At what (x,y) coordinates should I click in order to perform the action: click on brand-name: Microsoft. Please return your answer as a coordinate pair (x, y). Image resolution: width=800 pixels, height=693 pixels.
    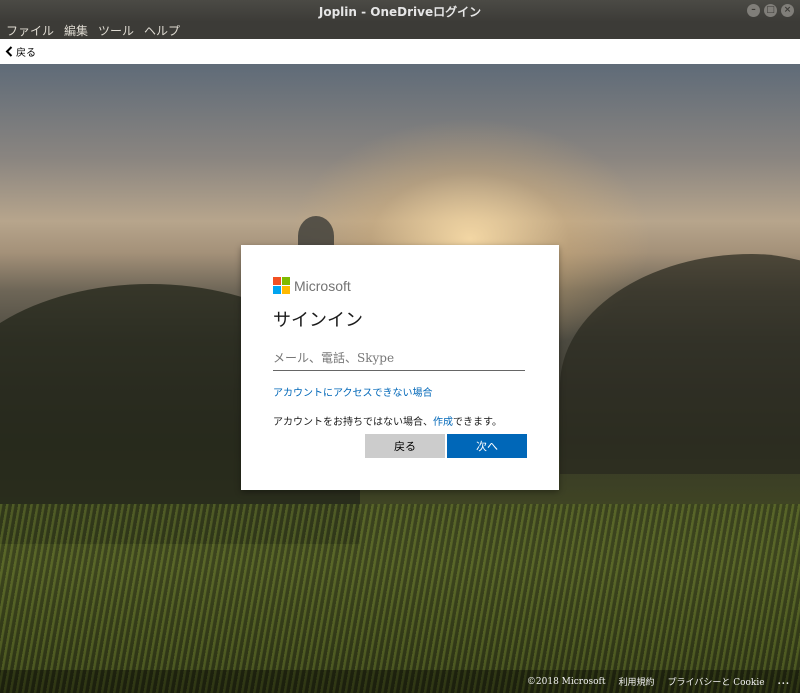
    Looking at the image, I should click on (322, 285).